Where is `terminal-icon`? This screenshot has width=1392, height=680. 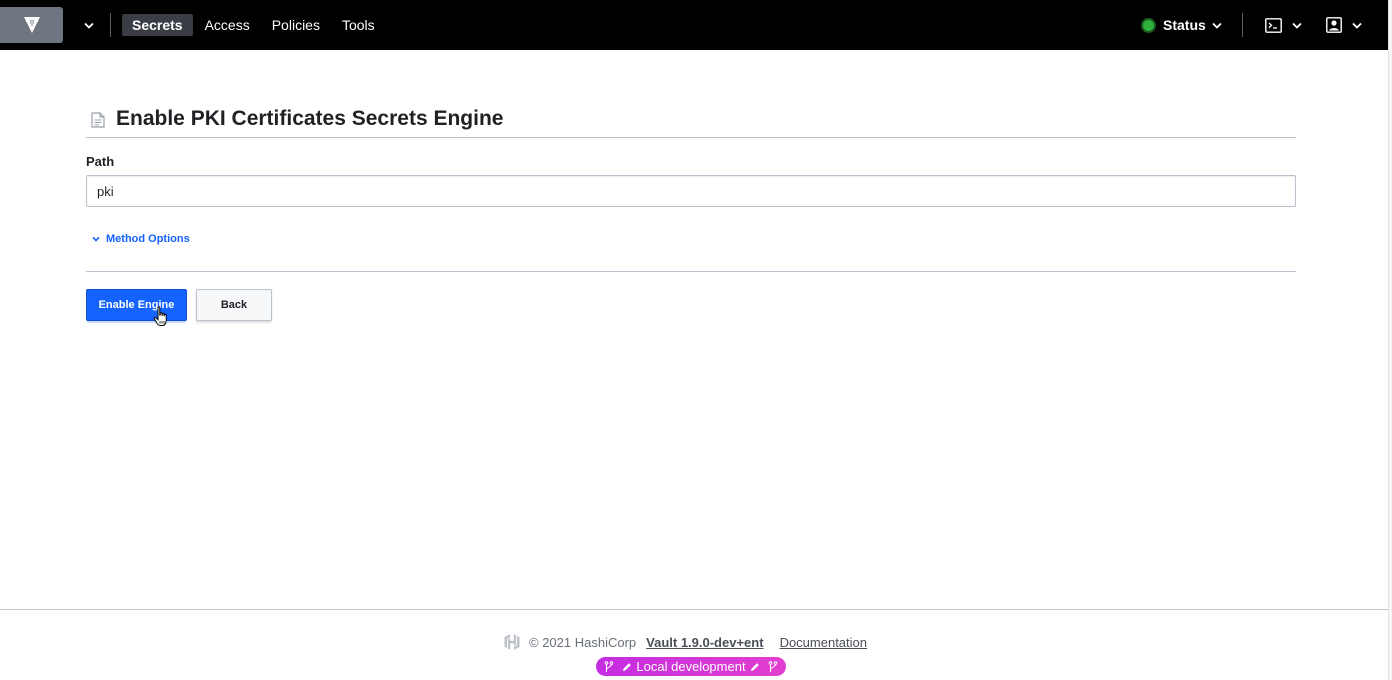
terminal-icon is located at coordinates (1273, 25).